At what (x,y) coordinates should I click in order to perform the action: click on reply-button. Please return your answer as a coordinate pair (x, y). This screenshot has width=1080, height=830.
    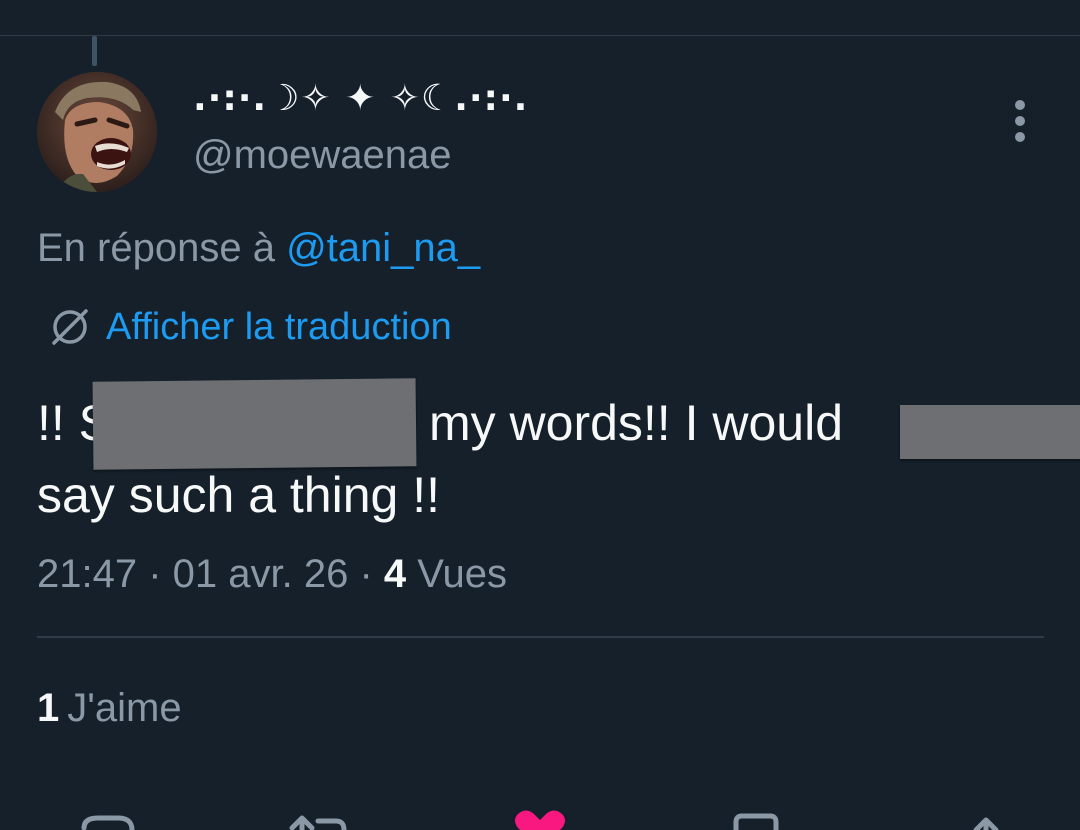
    Looking at the image, I should click on (108, 819).